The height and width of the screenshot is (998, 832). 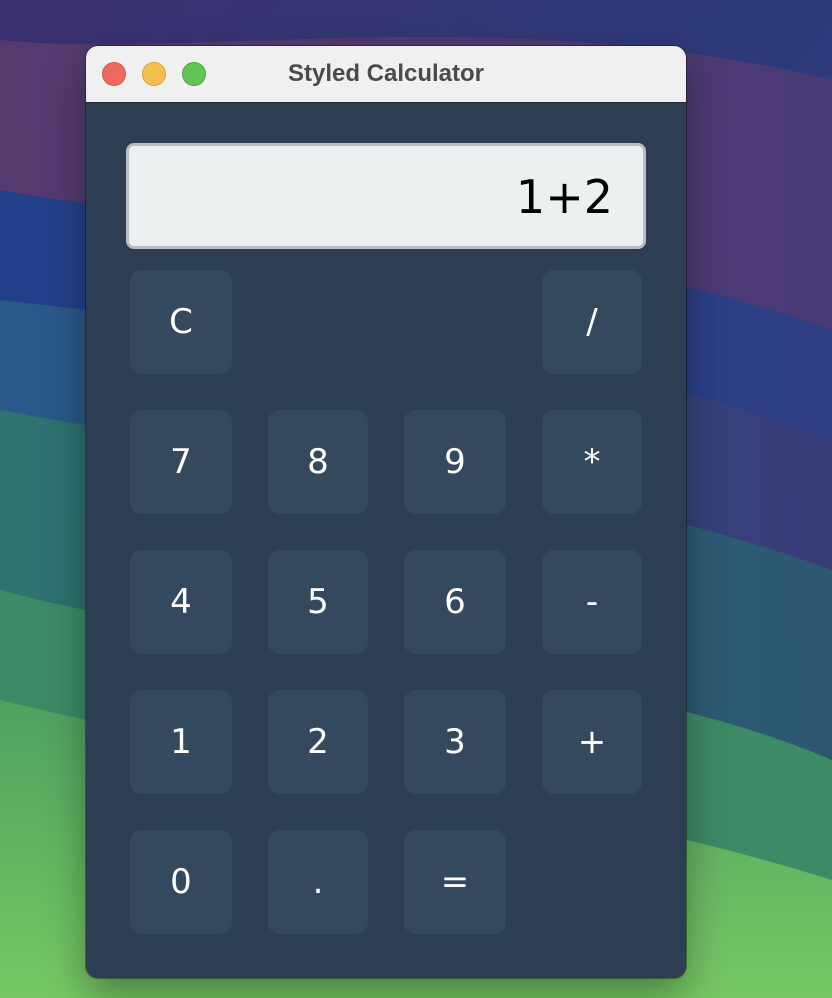 What do you see at coordinates (181, 602) in the screenshot?
I see `digit-4-button: 4` at bounding box center [181, 602].